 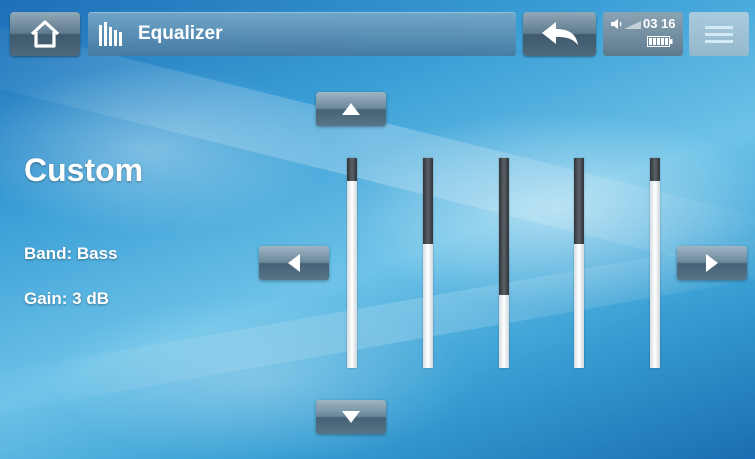 What do you see at coordinates (660, 41) in the screenshot?
I see `battery-icon` at bounding box center [660, 41].